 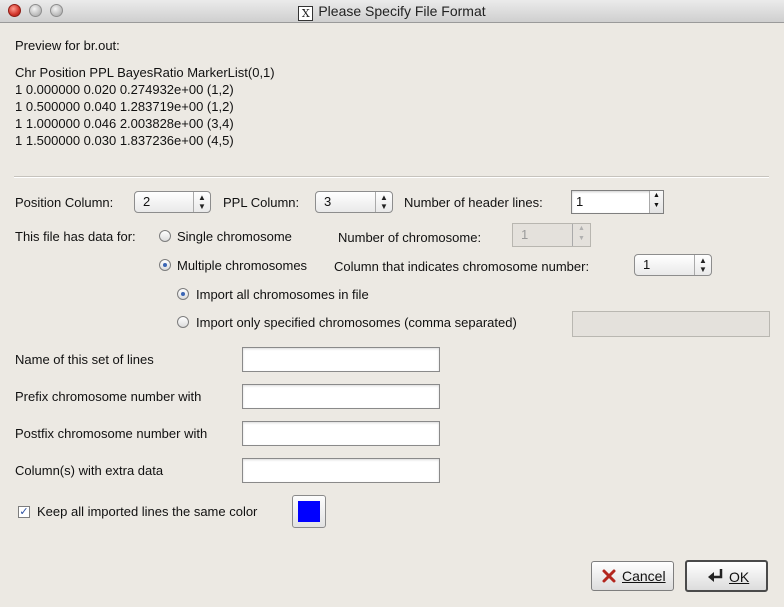 I want to click on cancel-label: Cancel, so click(x=644, y=576).